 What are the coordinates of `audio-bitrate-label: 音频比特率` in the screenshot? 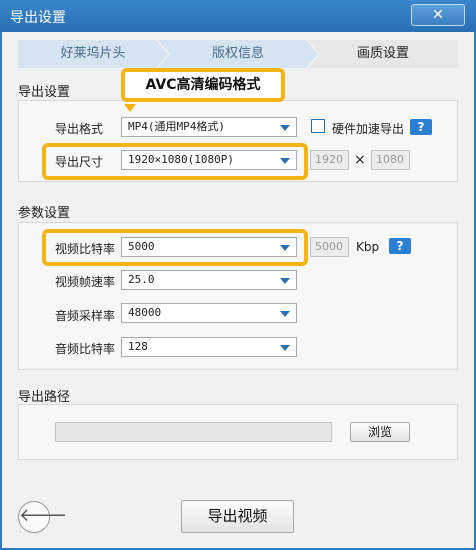 It's located at (85, 349).